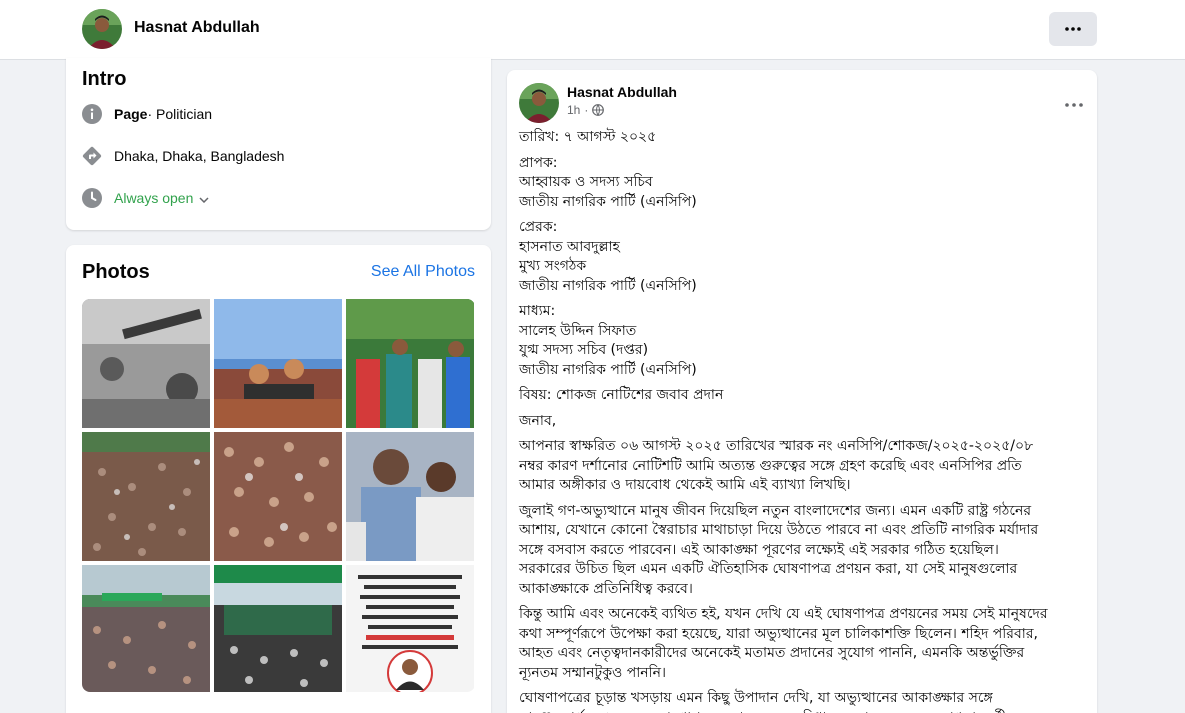  I want to click on photos-title: Photos, so click(116, 272).